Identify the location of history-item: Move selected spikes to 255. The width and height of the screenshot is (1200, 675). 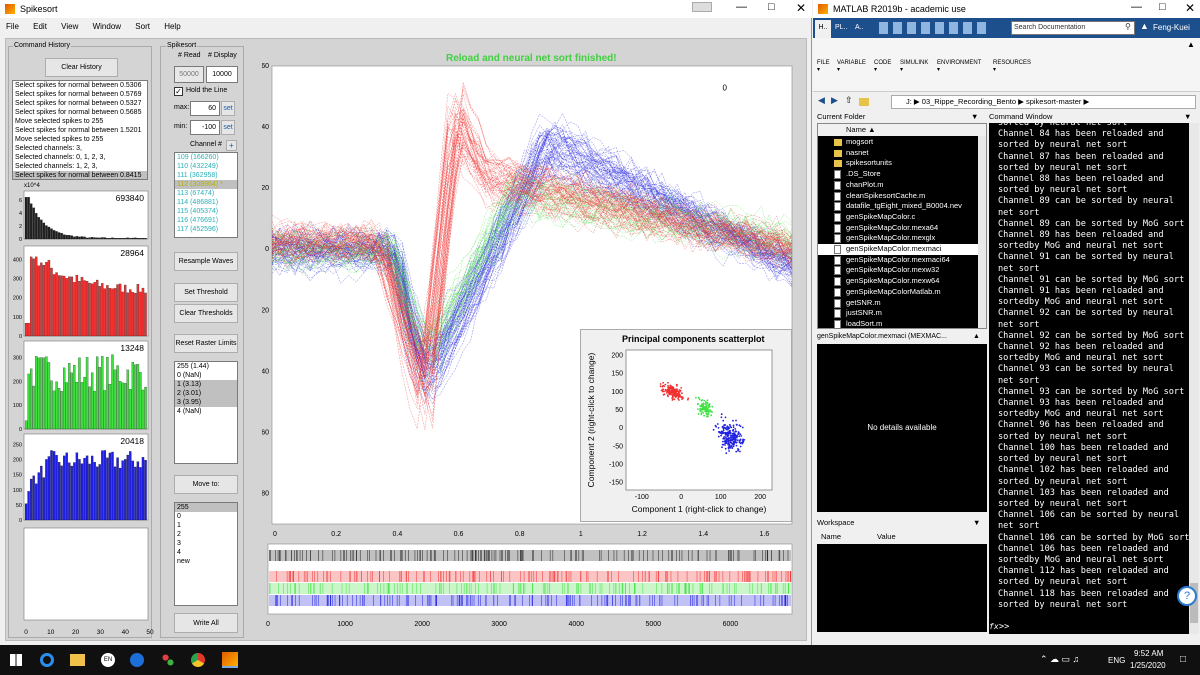
(80, 121).